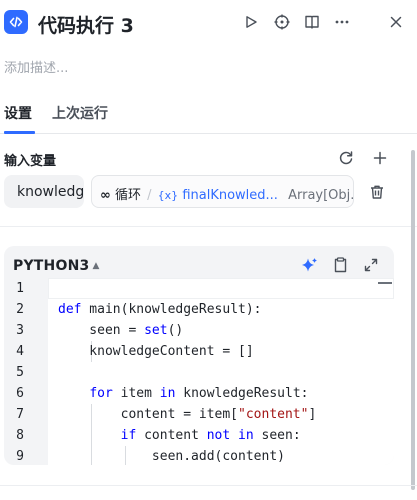 This screenshot has width=417, height=500. What do you see at coordinates (20, 435) in the screenshot?
I see `line-number: 8` at bounding box center [20, 435].